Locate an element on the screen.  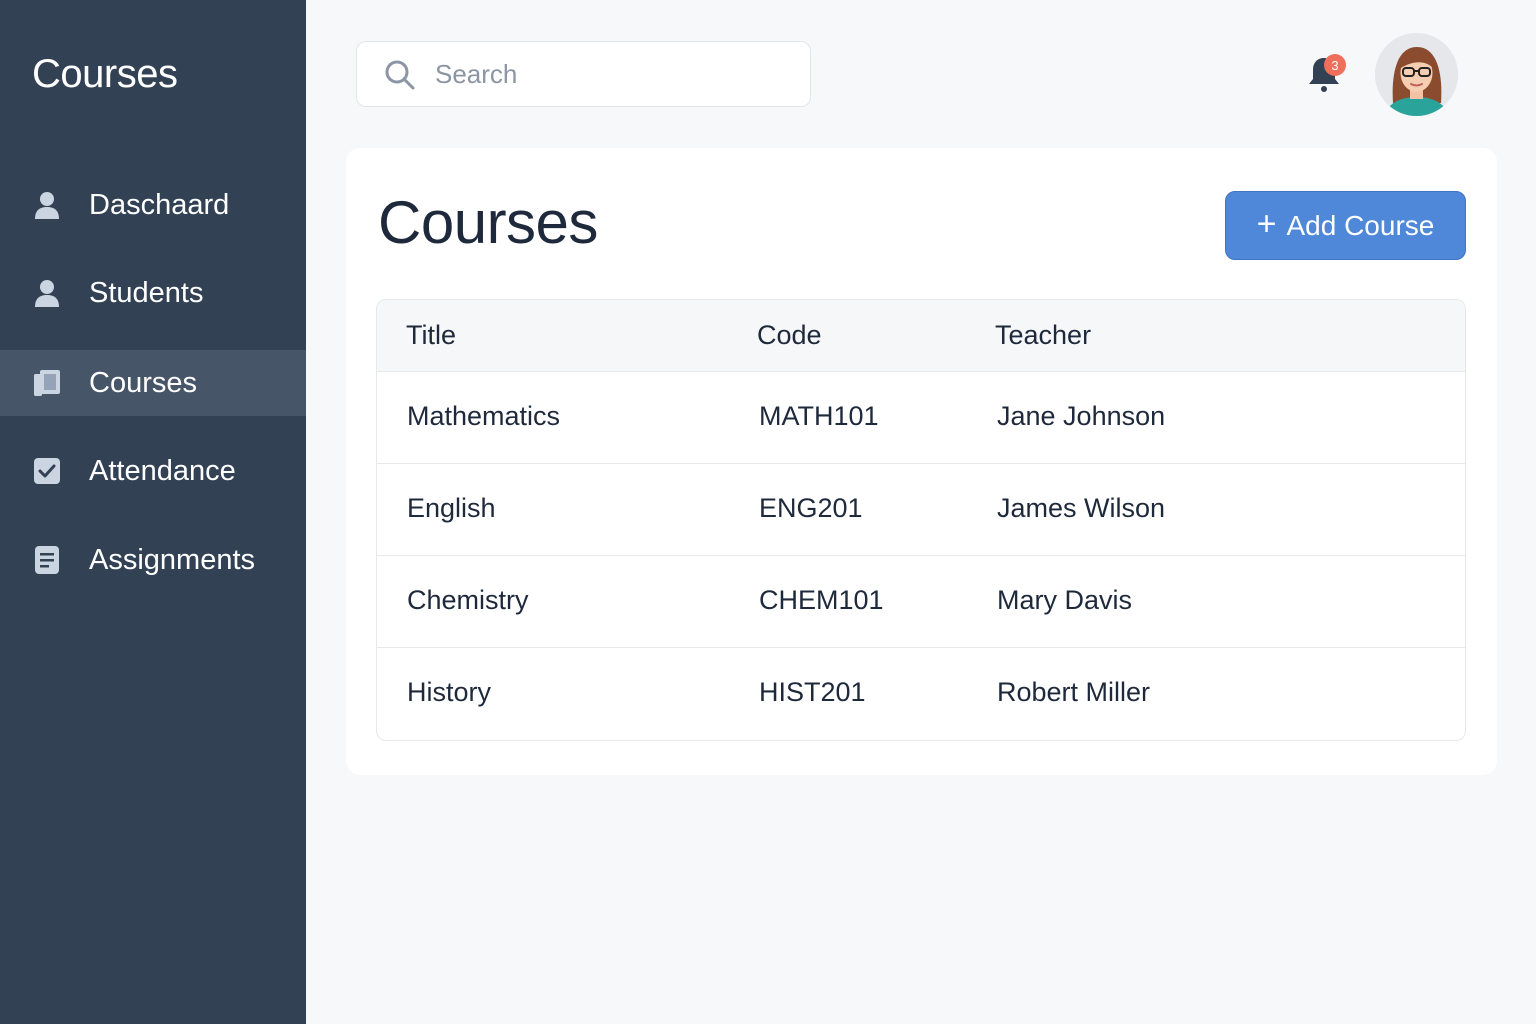
add-course-button: + Add Course is located at coordinates (1345, 225).